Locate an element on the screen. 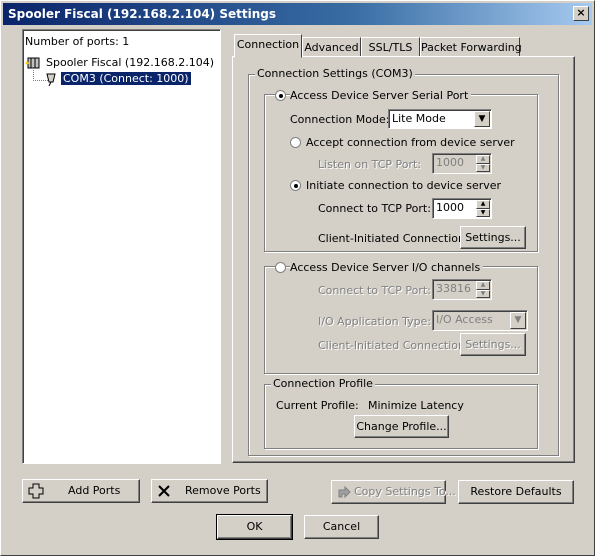 The width and height of the screenshot is (595, 556). current-profile-value: Minimize Latency is located at coordinates (416, 405).